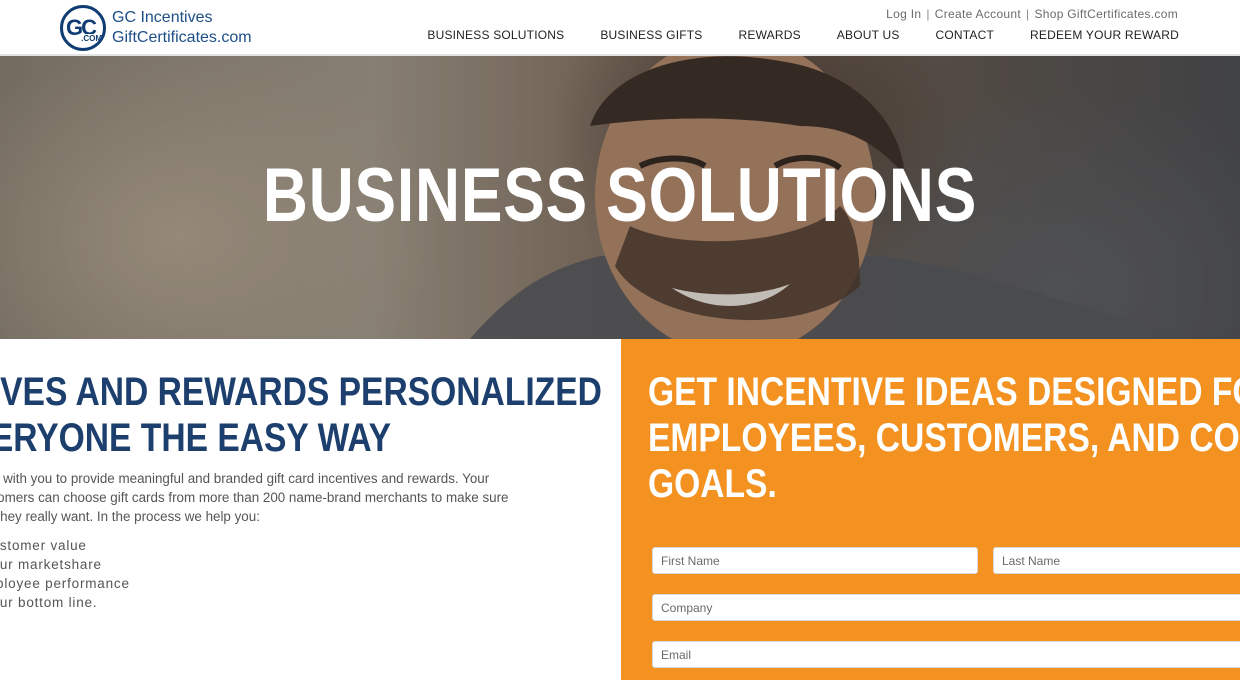 Image resolution: width=1240 pixels, height=680 pixels. I want to click on page-title: BUSINESS SOLUTIONS, so click(620, 195).